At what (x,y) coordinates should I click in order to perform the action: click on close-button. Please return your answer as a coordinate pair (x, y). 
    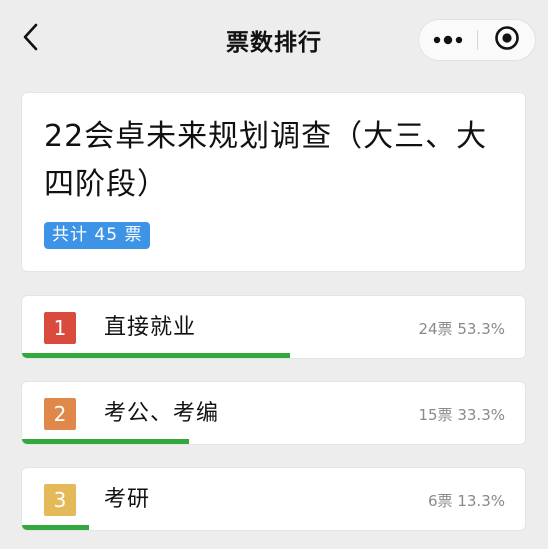
    Looking at the image, I should click on (507, 40).